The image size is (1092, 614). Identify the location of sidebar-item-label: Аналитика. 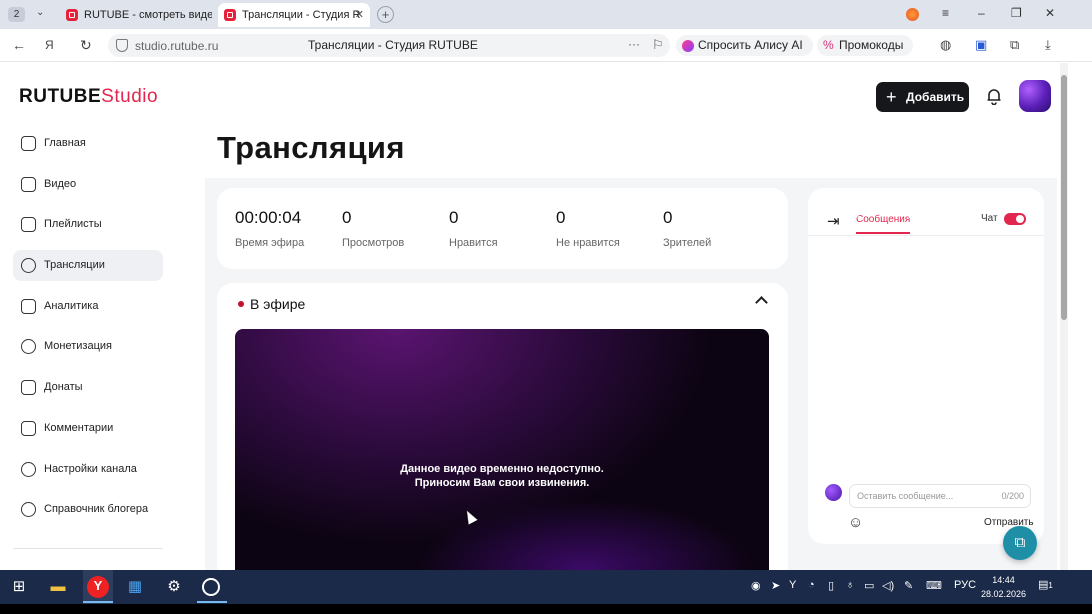
(71, 305).